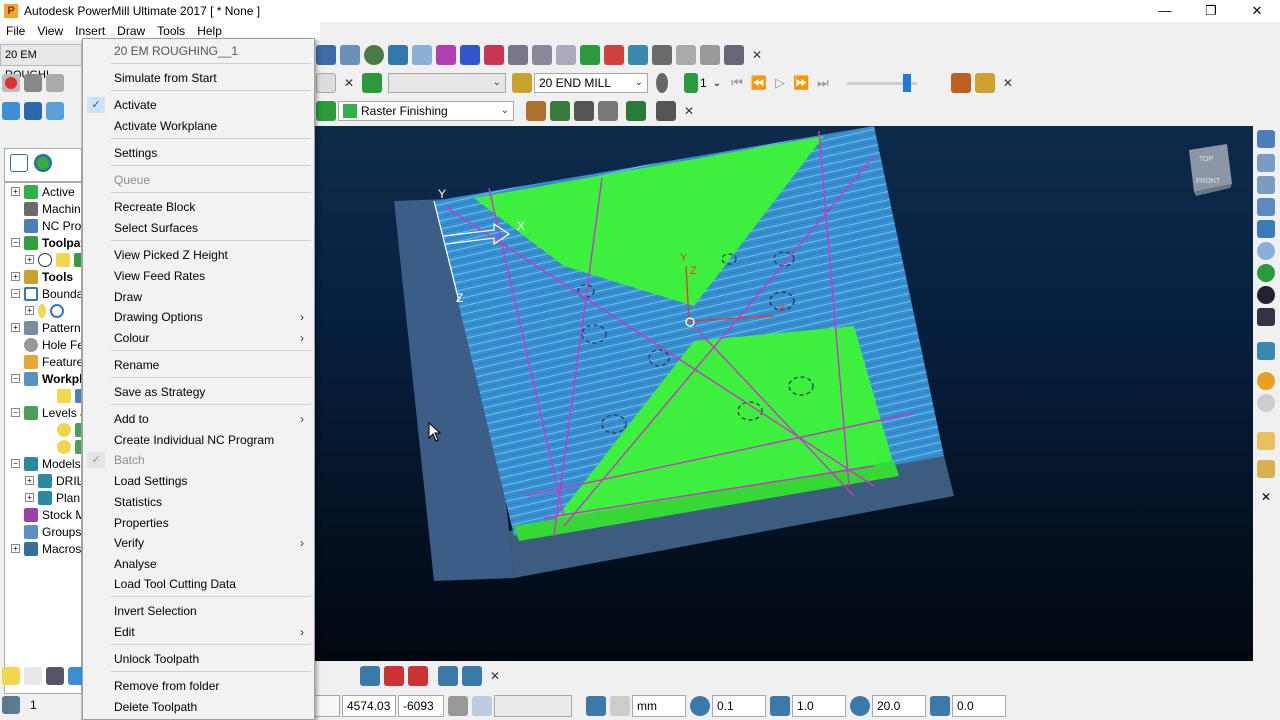  I want to click on pin-icon, so click(686, 55).